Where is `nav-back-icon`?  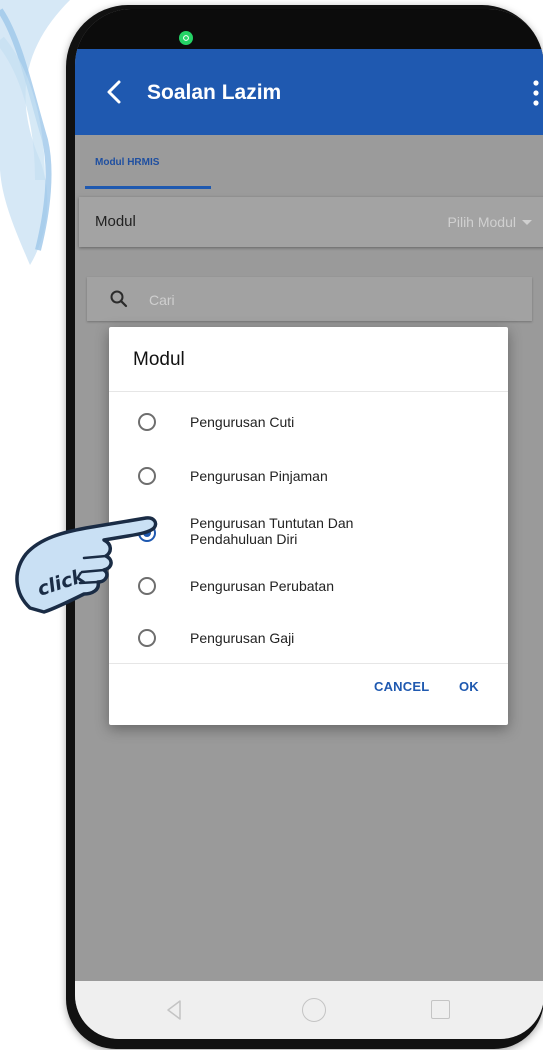 nav-back-icon is located at coordinates (174, 1010).